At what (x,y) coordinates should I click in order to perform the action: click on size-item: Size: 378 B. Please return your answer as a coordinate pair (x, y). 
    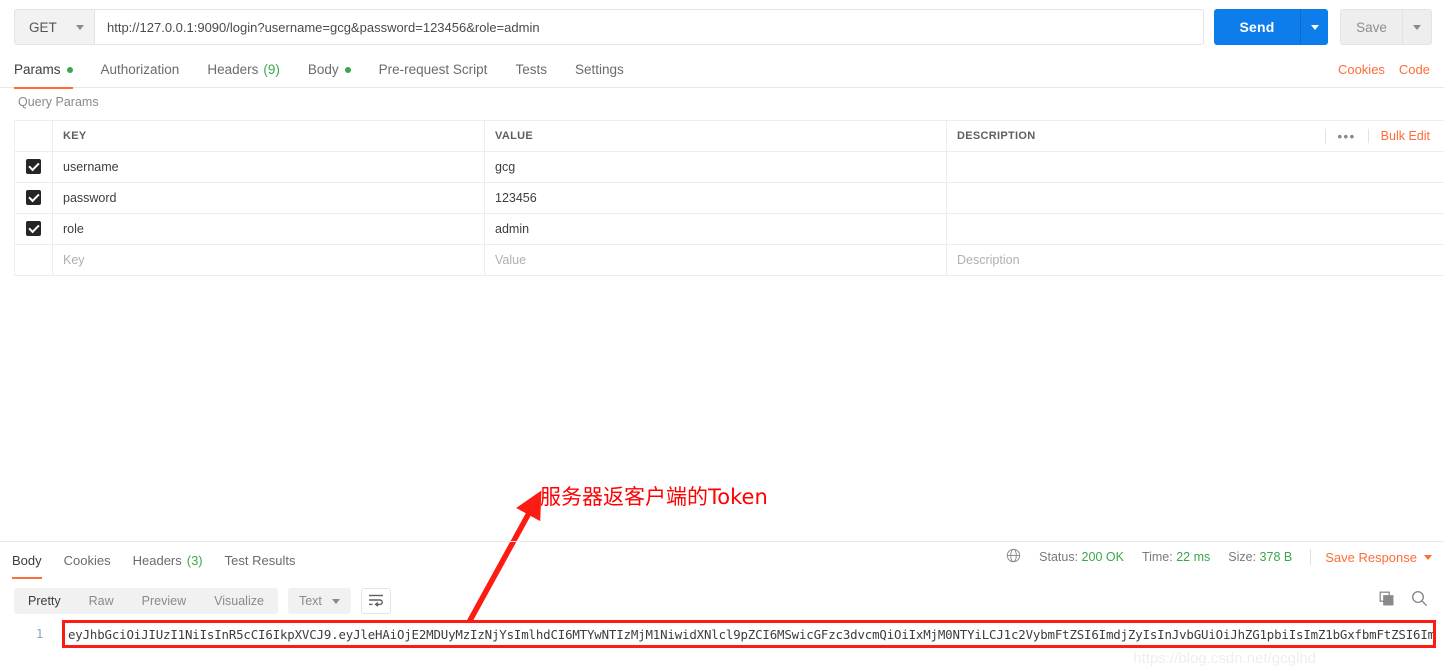
    Looking at the image, I should click on (1260, 557).